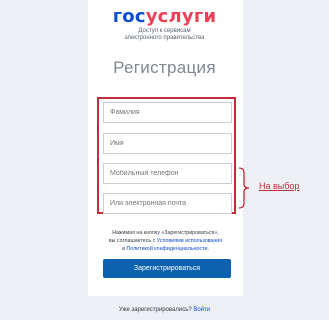 The width and height of the screenshot is (329, 320). Describe the element at coordinates (132, 241) in the screenshot. I see `consent-prefix: вы соглашаетесь с` at that location.